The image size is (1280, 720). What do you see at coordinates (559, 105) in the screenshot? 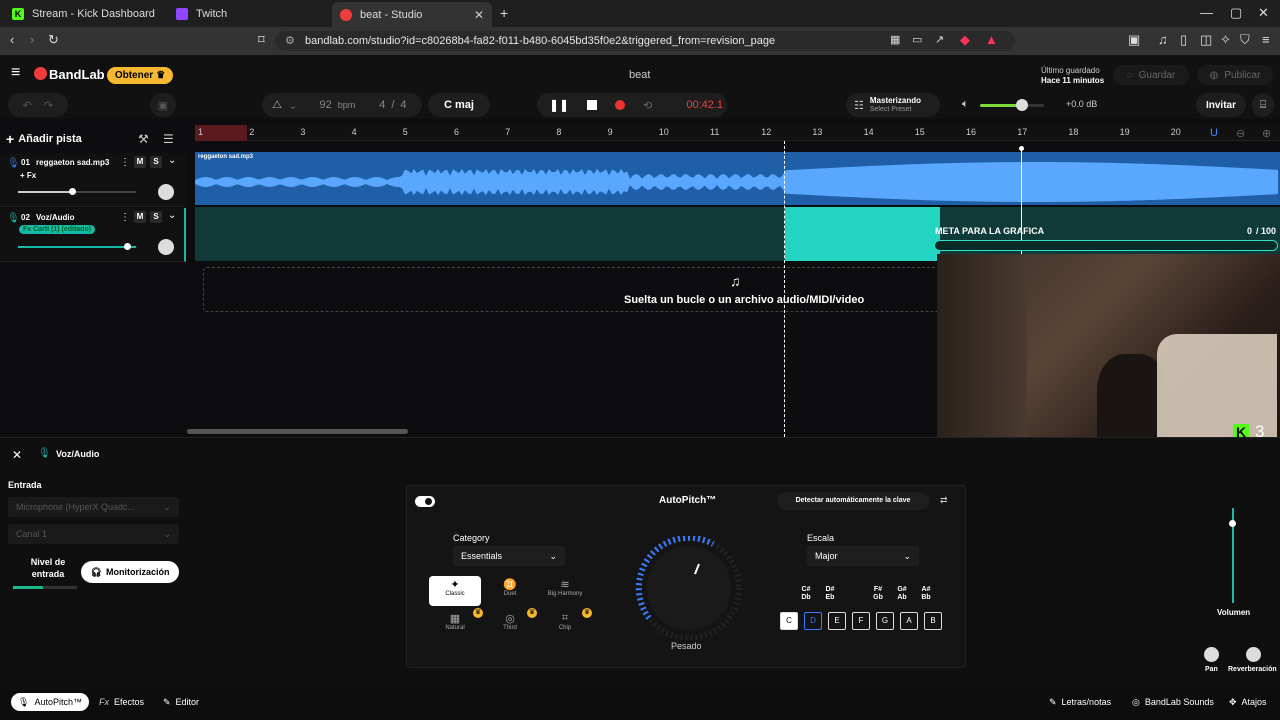
I see `pause-icon: ❚❚` at bounding box center [559, 105].